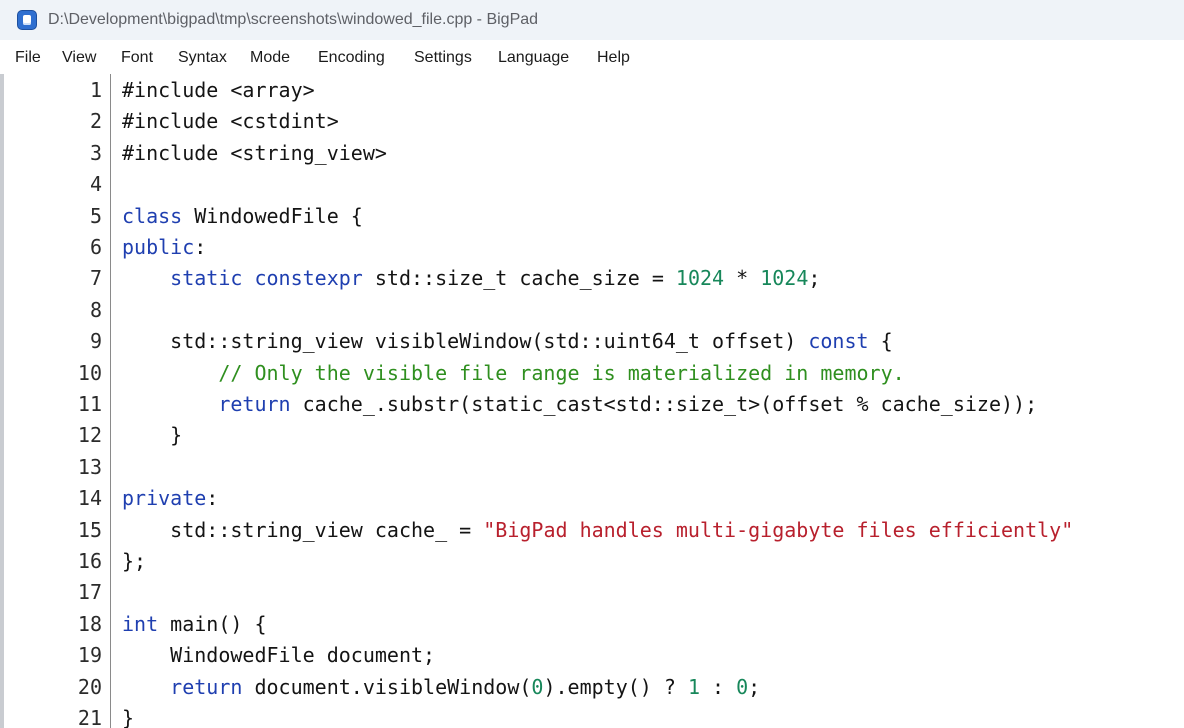 The width and height of the screenshot is (1184, 728). Describe the element at coordinates (615, 687) in the screenshot. I see `code-token: ).empty() ?` at that location.